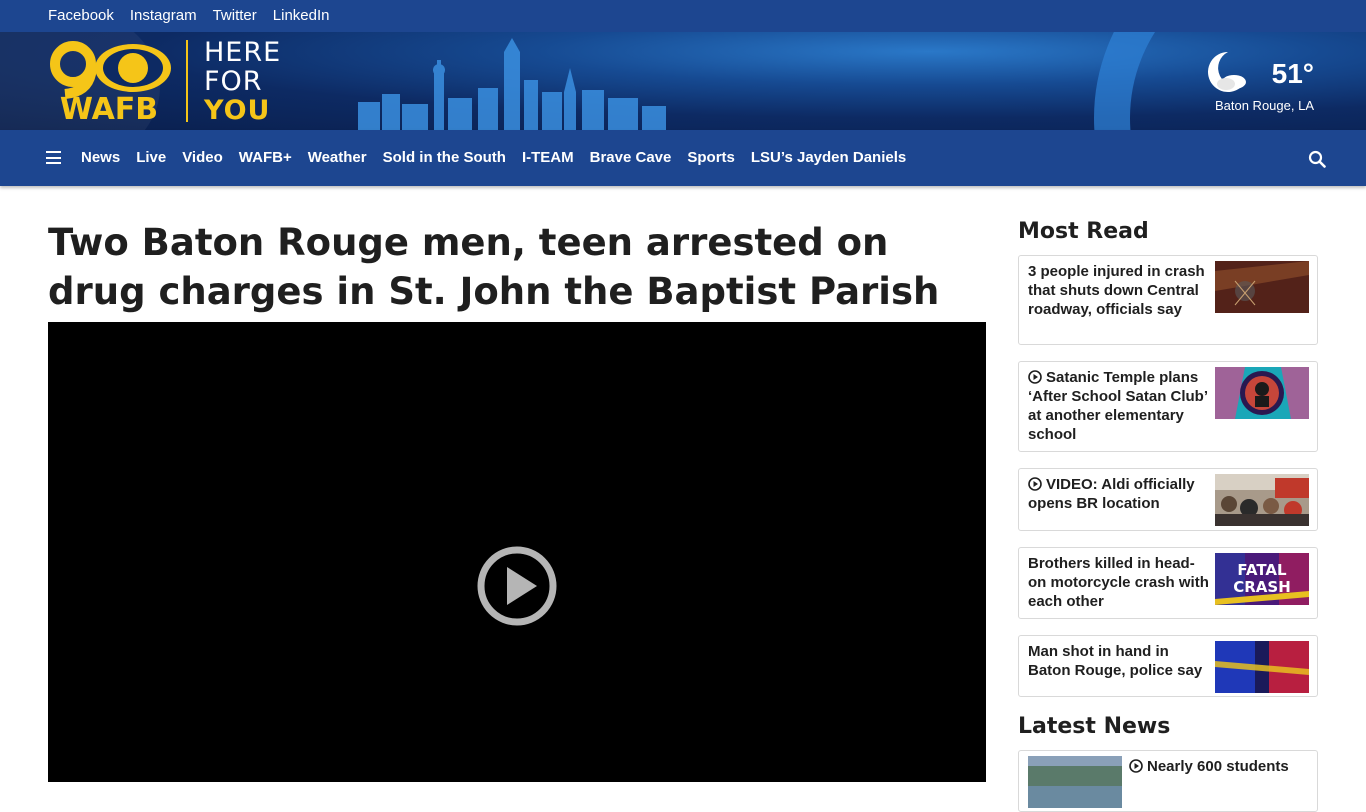 The image size is (1366, 812). What do you see at coordinates (1111, 494) in the screenshot?
I see `most-read-headline-text: VIDEO: Aldi officially opens BR location` at bounding box center [1111, 494].